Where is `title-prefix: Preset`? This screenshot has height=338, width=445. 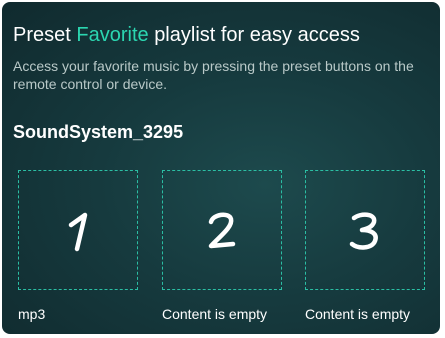
title-prefix: Preset is located at coordinates (42, 35).